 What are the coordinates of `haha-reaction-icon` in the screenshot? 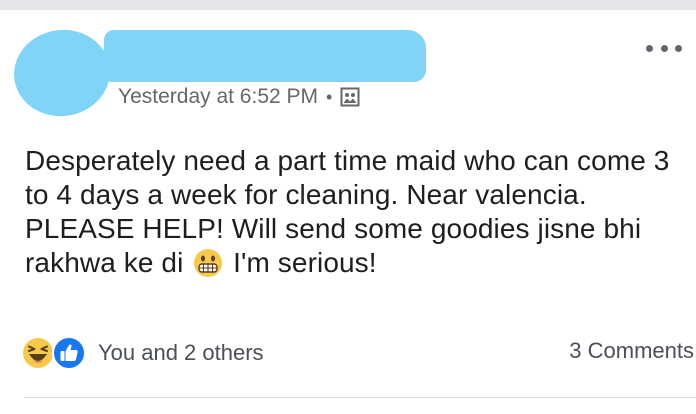 It's located at (38, 353).